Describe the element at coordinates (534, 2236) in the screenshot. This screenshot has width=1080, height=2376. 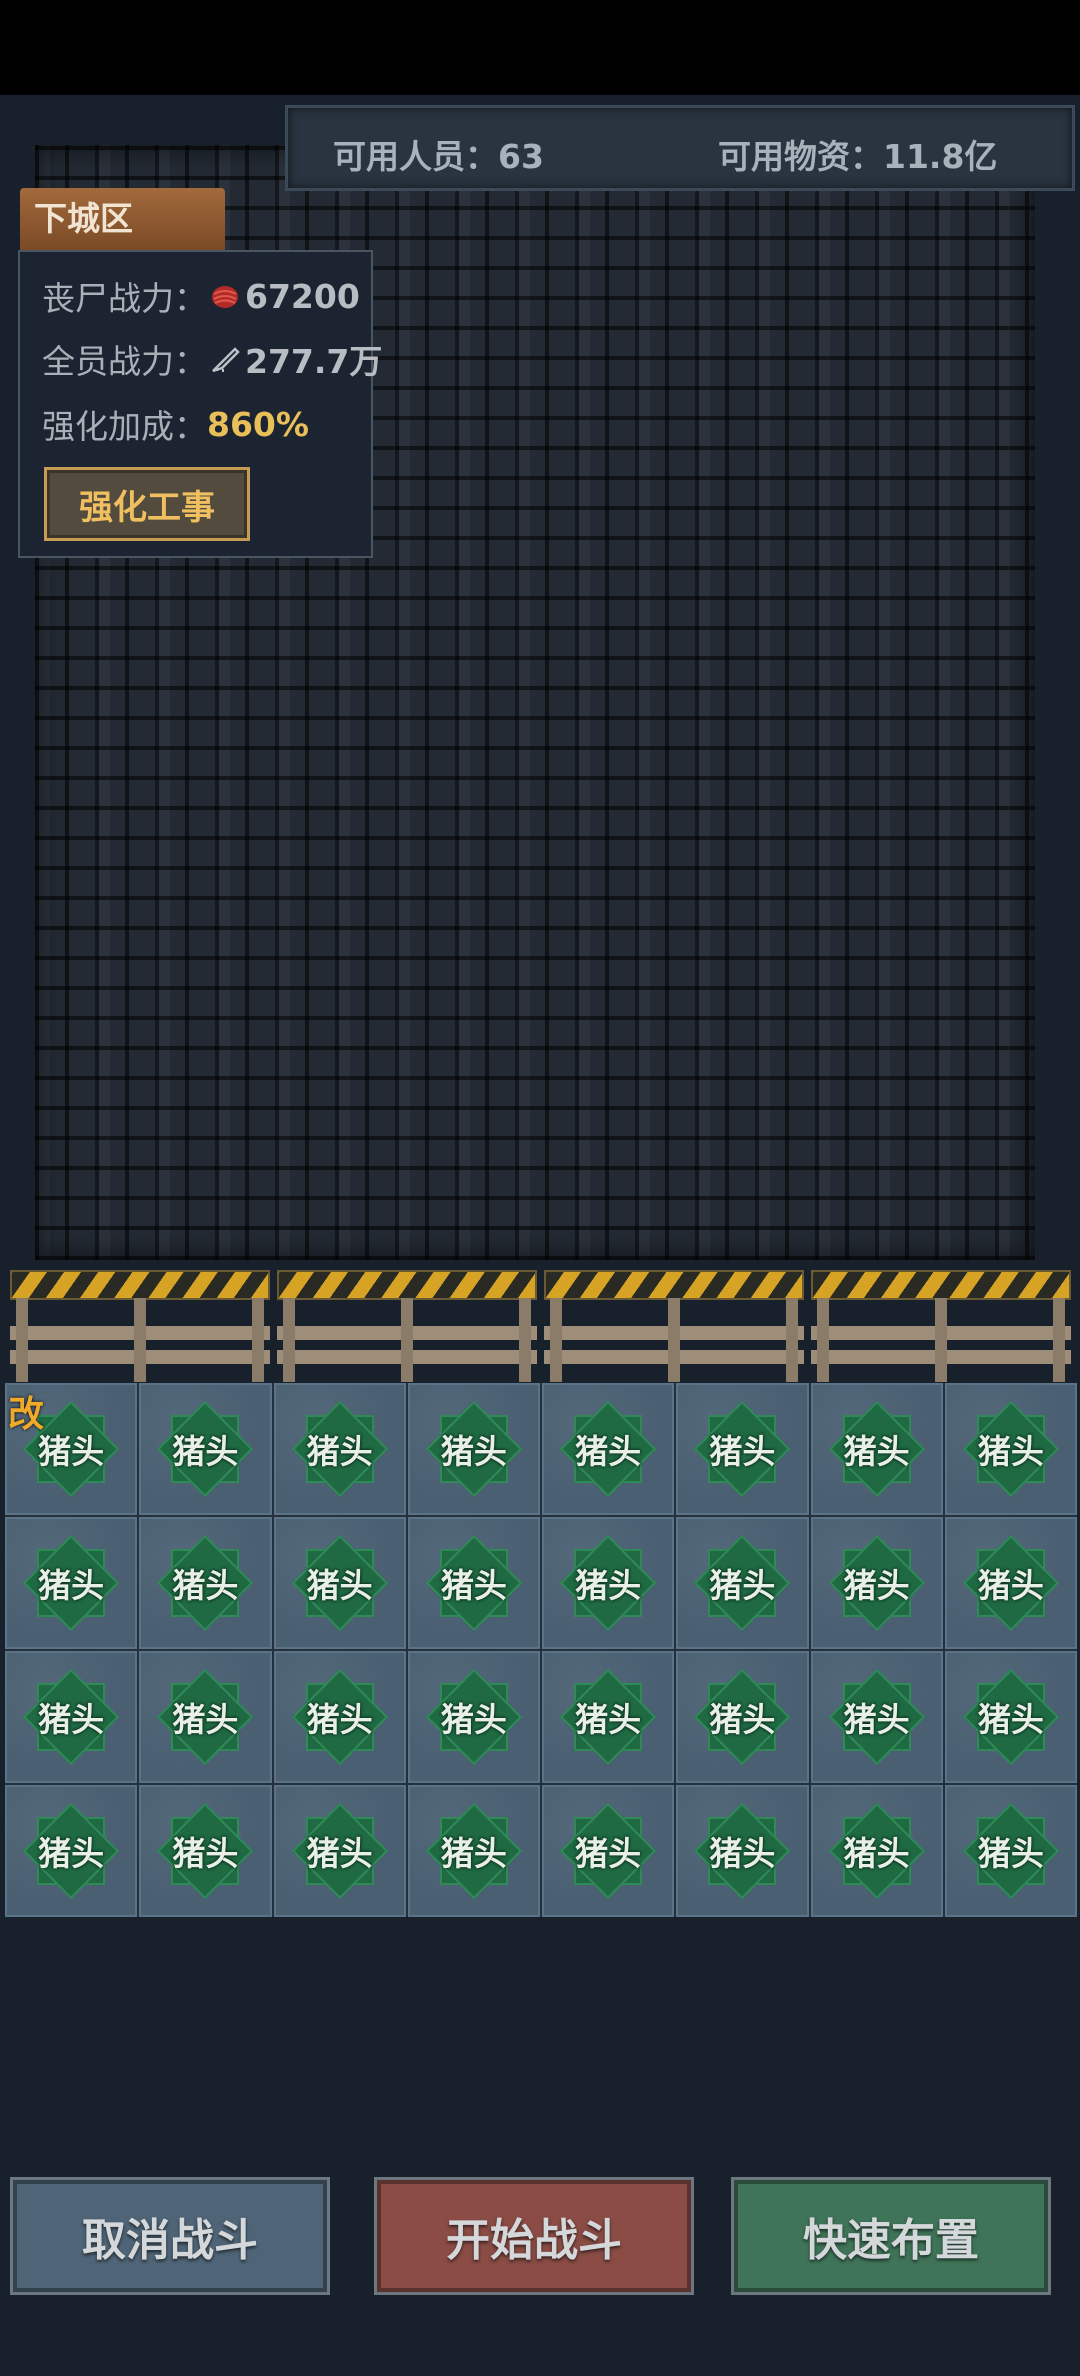
I see `start-battle-button: 开始战斗` at that location.